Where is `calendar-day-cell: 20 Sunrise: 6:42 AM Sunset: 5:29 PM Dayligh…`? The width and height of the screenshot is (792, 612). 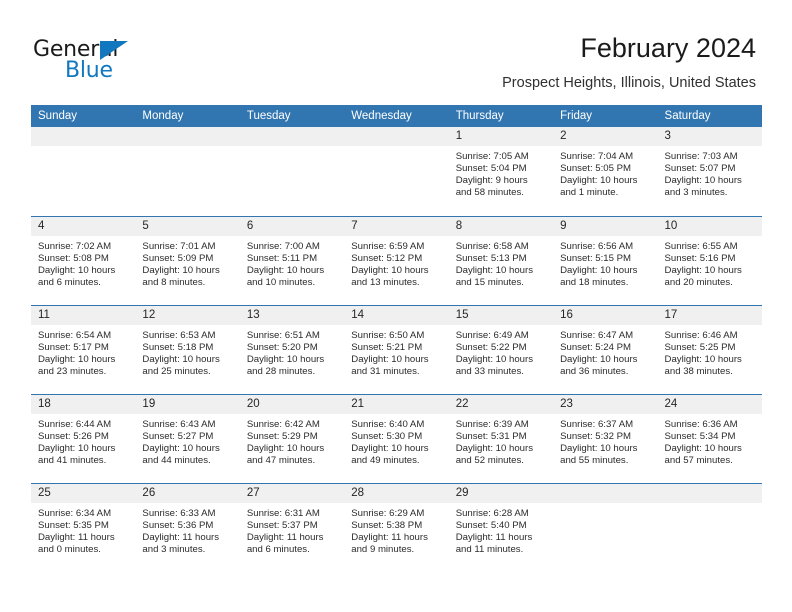 calendar-day-cell: 20 Sunrise: 6:42 AM Sunset: 5:29 PM Dayligh… is located at coordinates (292, 438).